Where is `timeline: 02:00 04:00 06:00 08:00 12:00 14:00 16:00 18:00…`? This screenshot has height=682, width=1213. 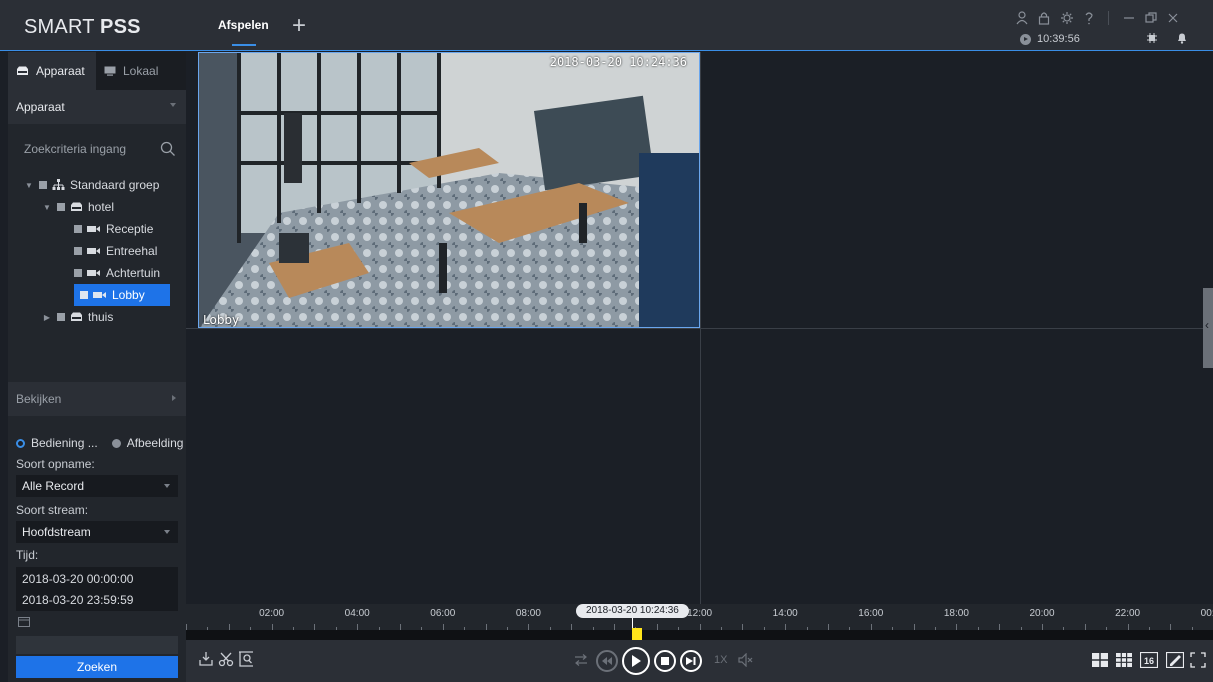 timeline: 02:00 04:00 06:00 08:00 12:00 14:00 16:00 18:00… is located at coordinates (699, 622).